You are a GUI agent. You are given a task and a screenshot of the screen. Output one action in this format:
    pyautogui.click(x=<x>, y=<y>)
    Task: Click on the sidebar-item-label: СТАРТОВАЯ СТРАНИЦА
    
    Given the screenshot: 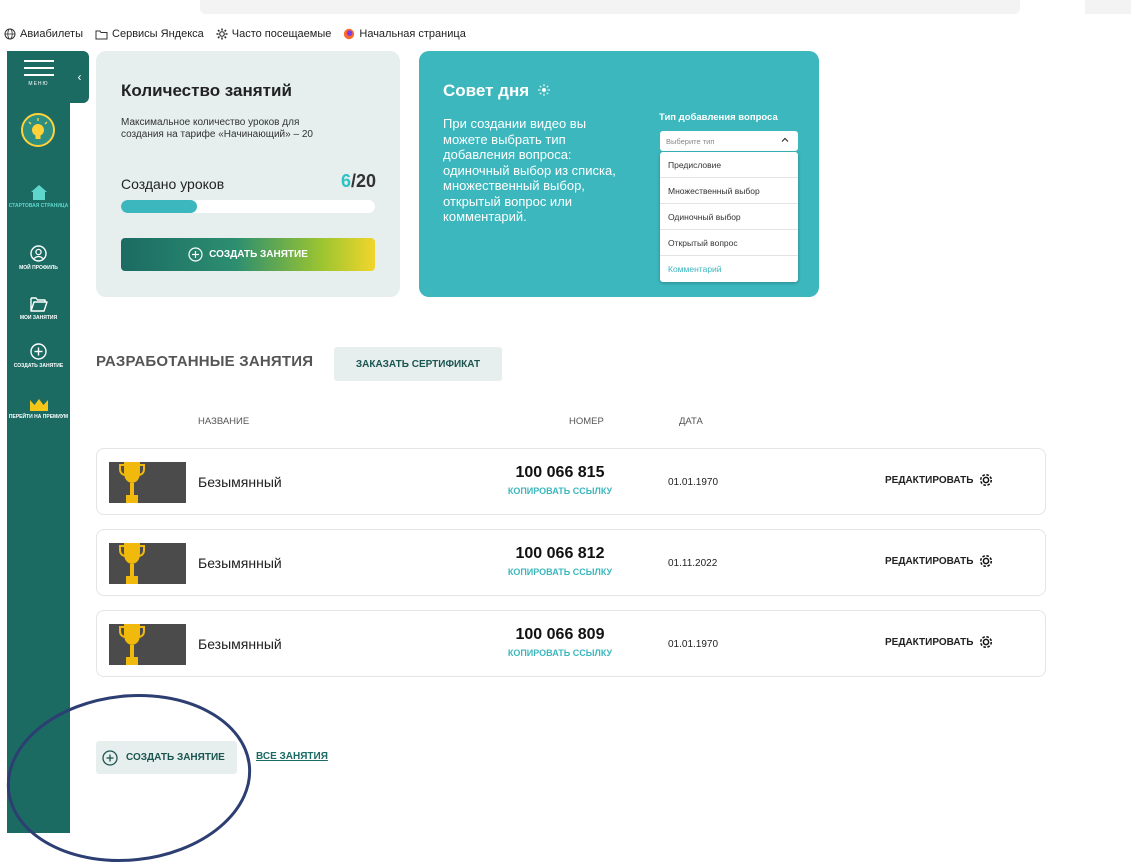 What is the action you would take?
    pyautogui.click(x=38, y=206)
    